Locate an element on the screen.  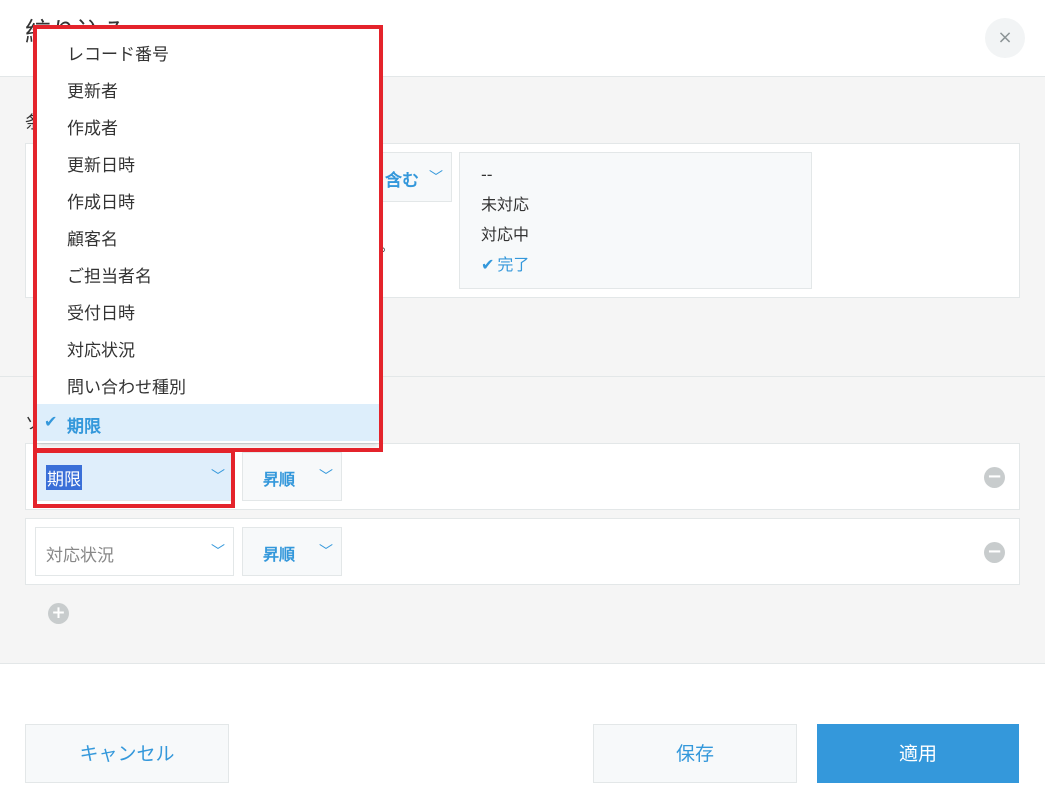
status-option-selected: ✔ 完了 is located at coordinates (505, 265).